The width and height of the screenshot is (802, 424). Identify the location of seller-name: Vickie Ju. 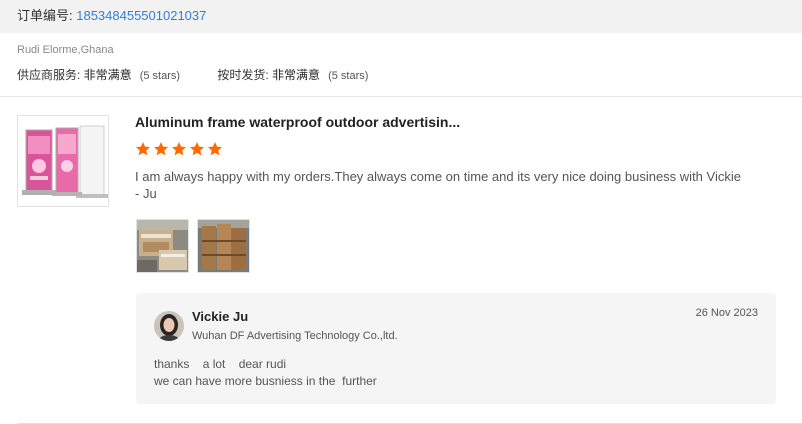
(220, 316).